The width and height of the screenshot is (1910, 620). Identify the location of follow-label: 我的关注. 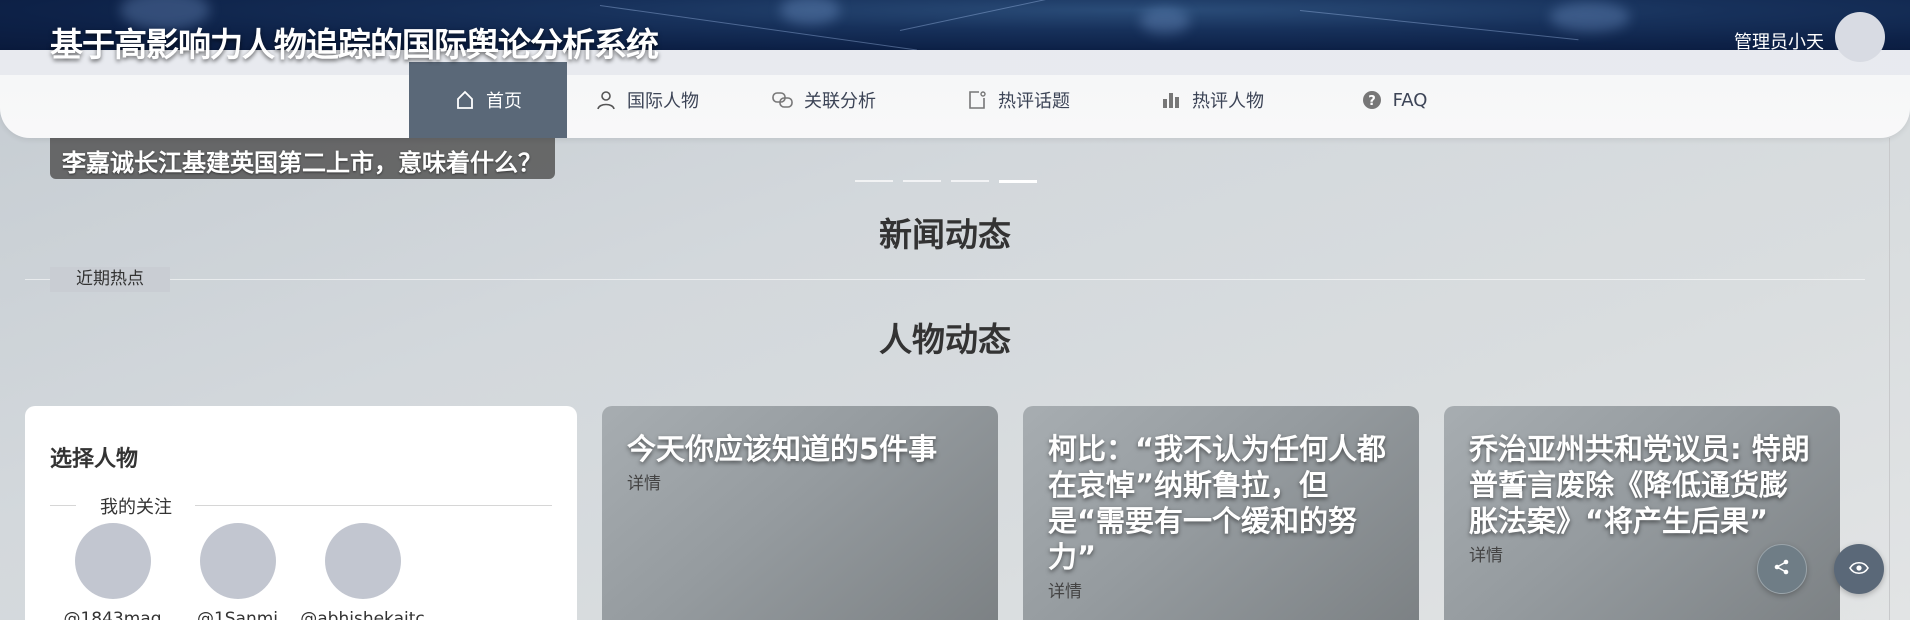
(136, 507).